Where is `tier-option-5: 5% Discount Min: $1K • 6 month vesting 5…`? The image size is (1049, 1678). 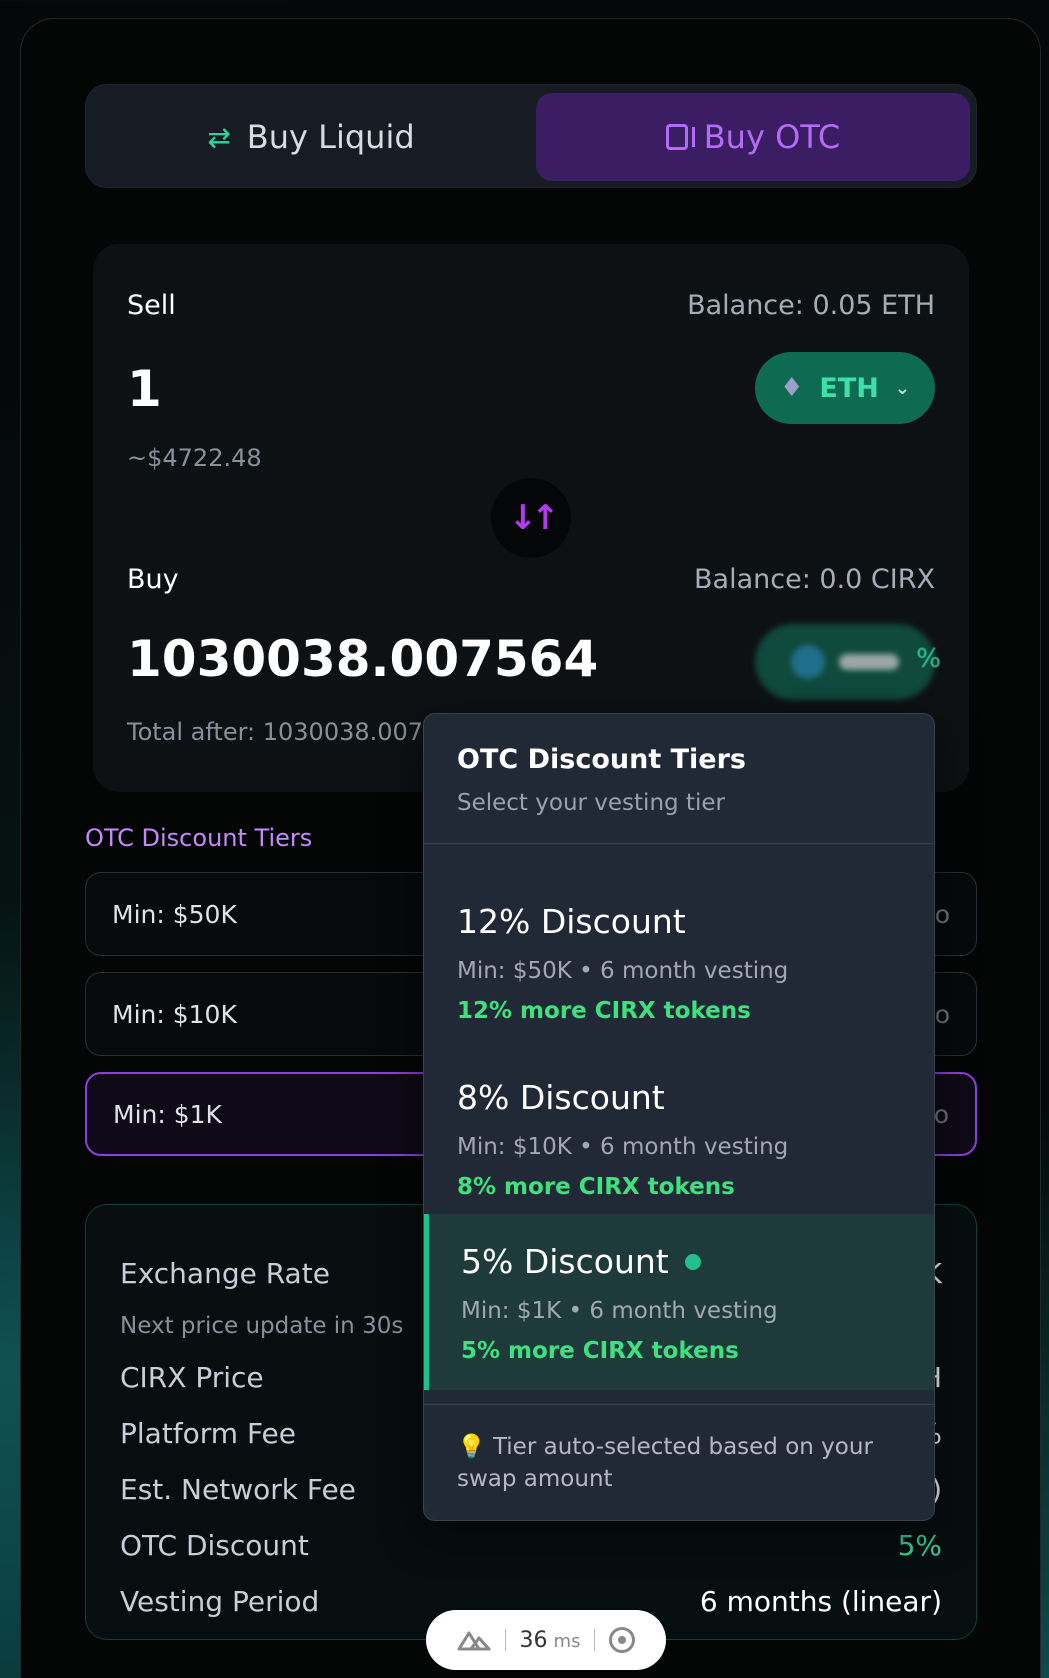 tier-option-5: 5% Discount Min: $1K • 6 month vesting 5… is located at coordinates (679, 1302).